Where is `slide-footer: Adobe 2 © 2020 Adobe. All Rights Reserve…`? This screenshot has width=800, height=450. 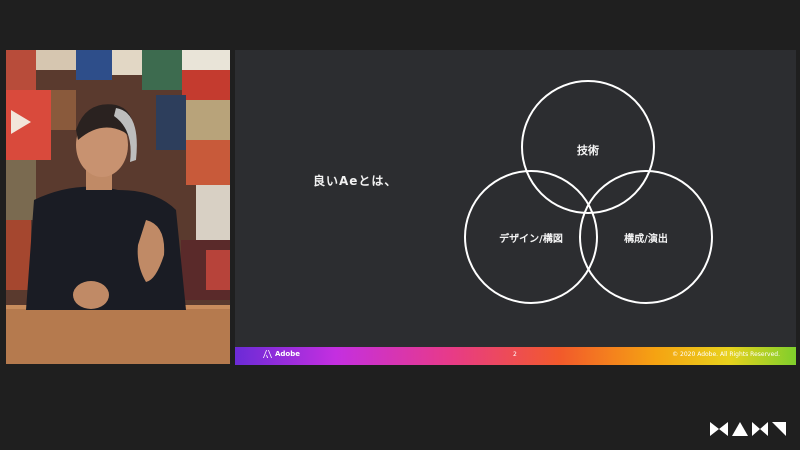 slide-footer: Adobe 2 © 2020 Adobe. All Rights Reserve… is located at coordinates (515, 356).